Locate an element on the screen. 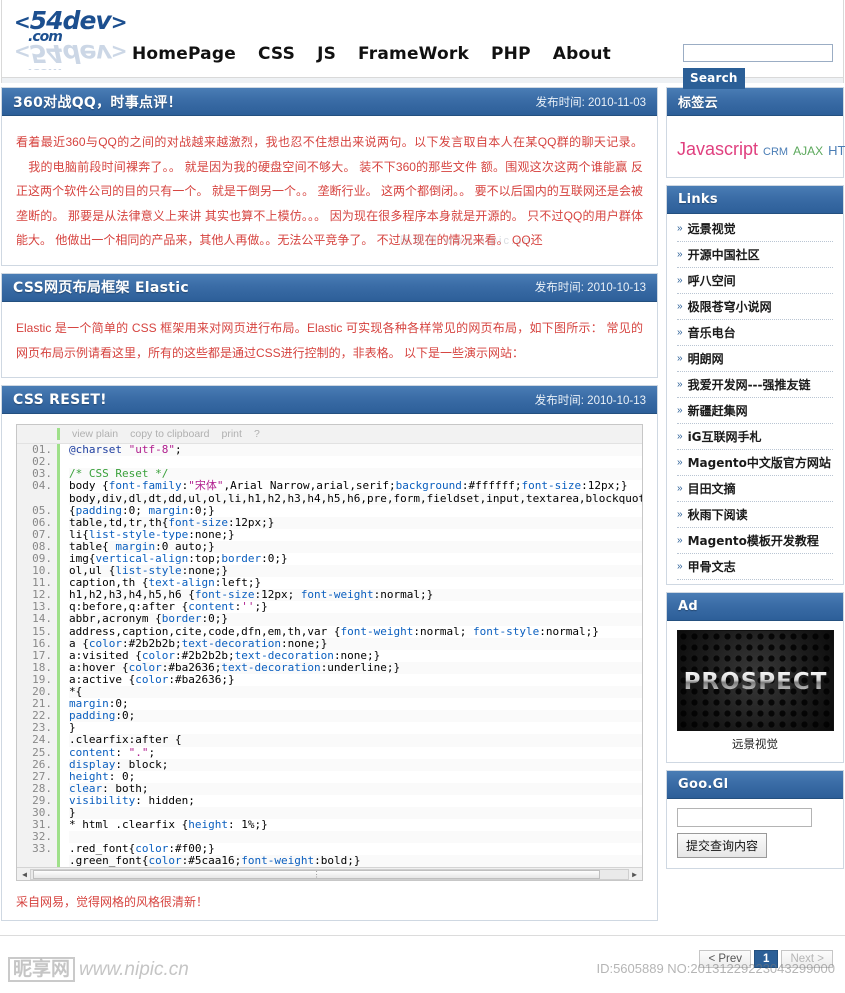 This screenshot has width=845, height=993. nav-item-js: JS is located at coordinates (326, 54).